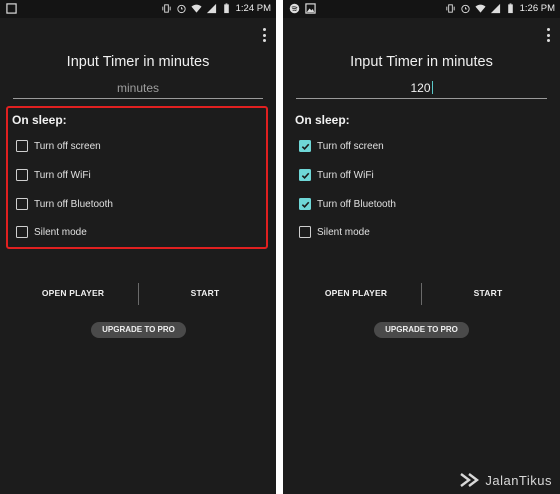 Image resolution: width=560 pixels, height=494 pixels. What do you see at coordinates (470, 480) in the screenshot?
I see `jalantikus-logo-icon` at bounding box center [470, 480].